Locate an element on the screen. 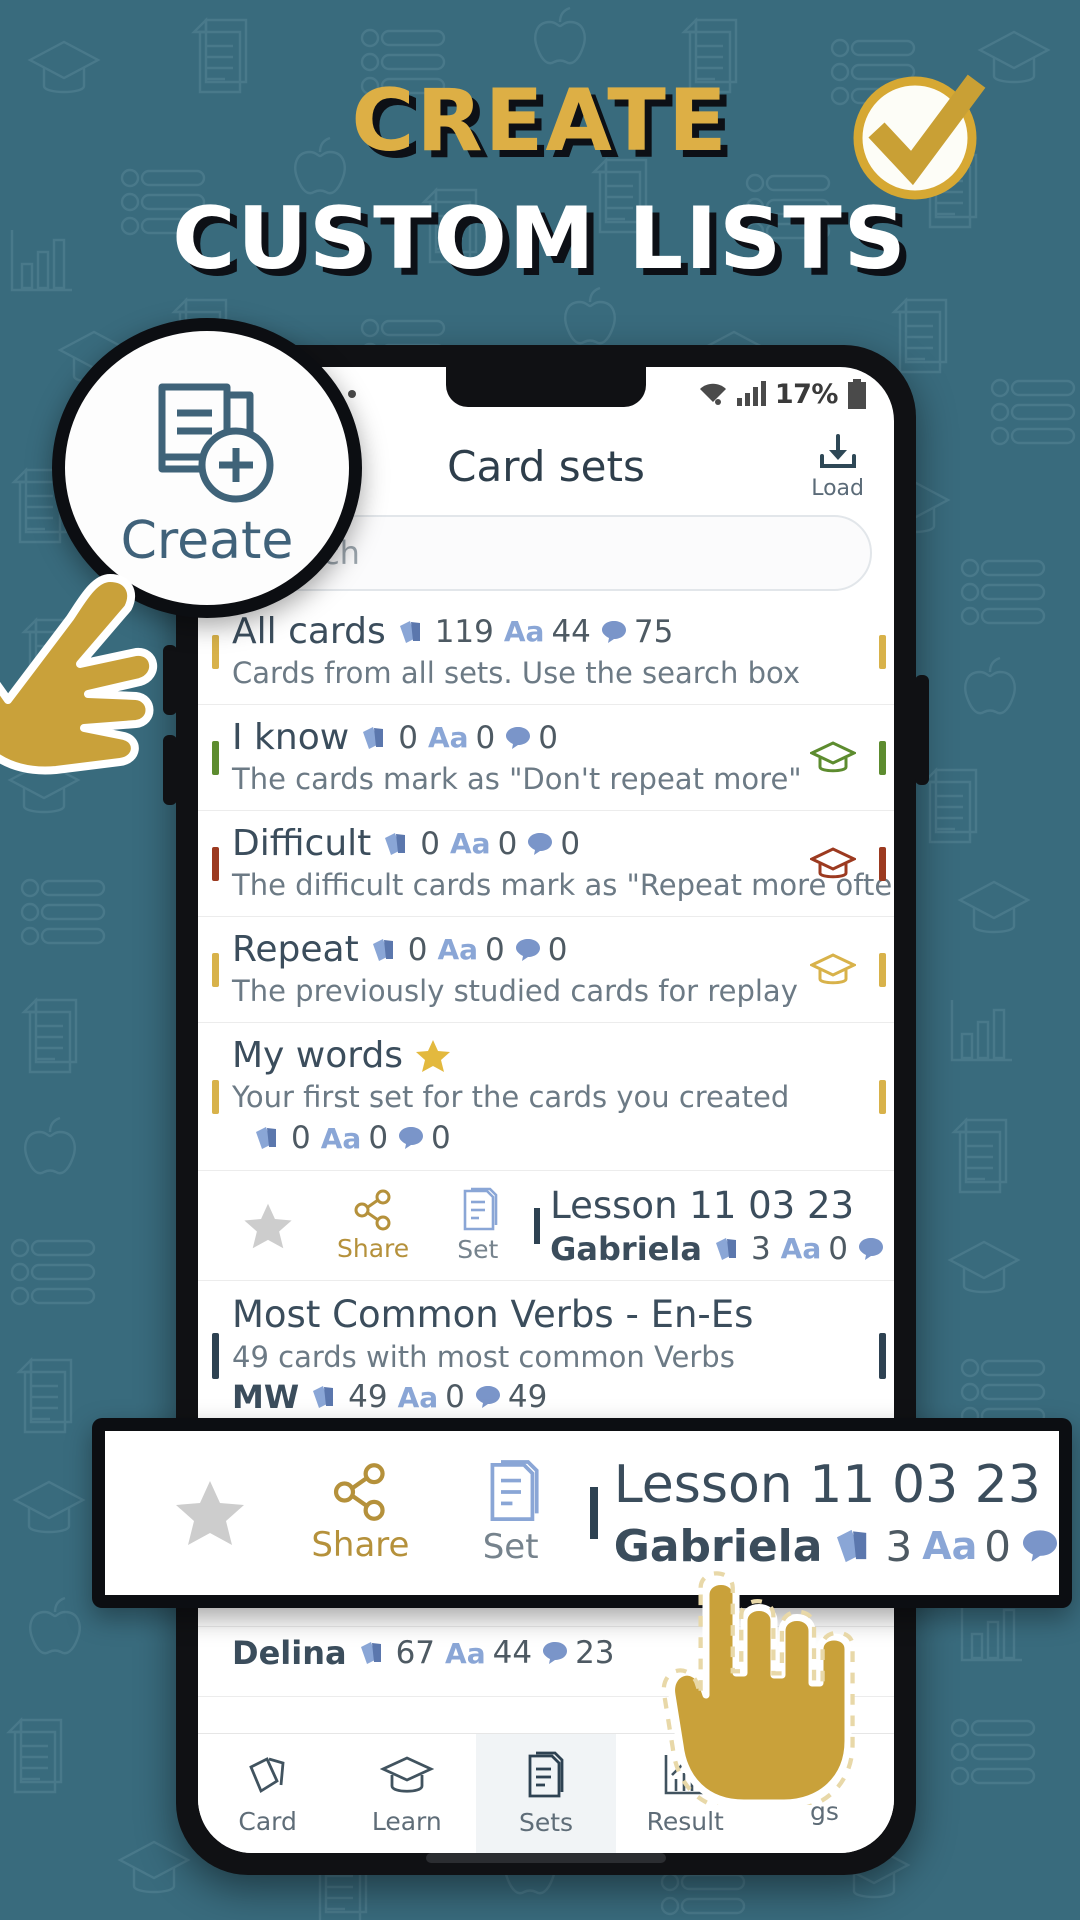 The width and height of the screenshot is (1080, 1920). cards-count: 119 is located at coordinates (464, 631).